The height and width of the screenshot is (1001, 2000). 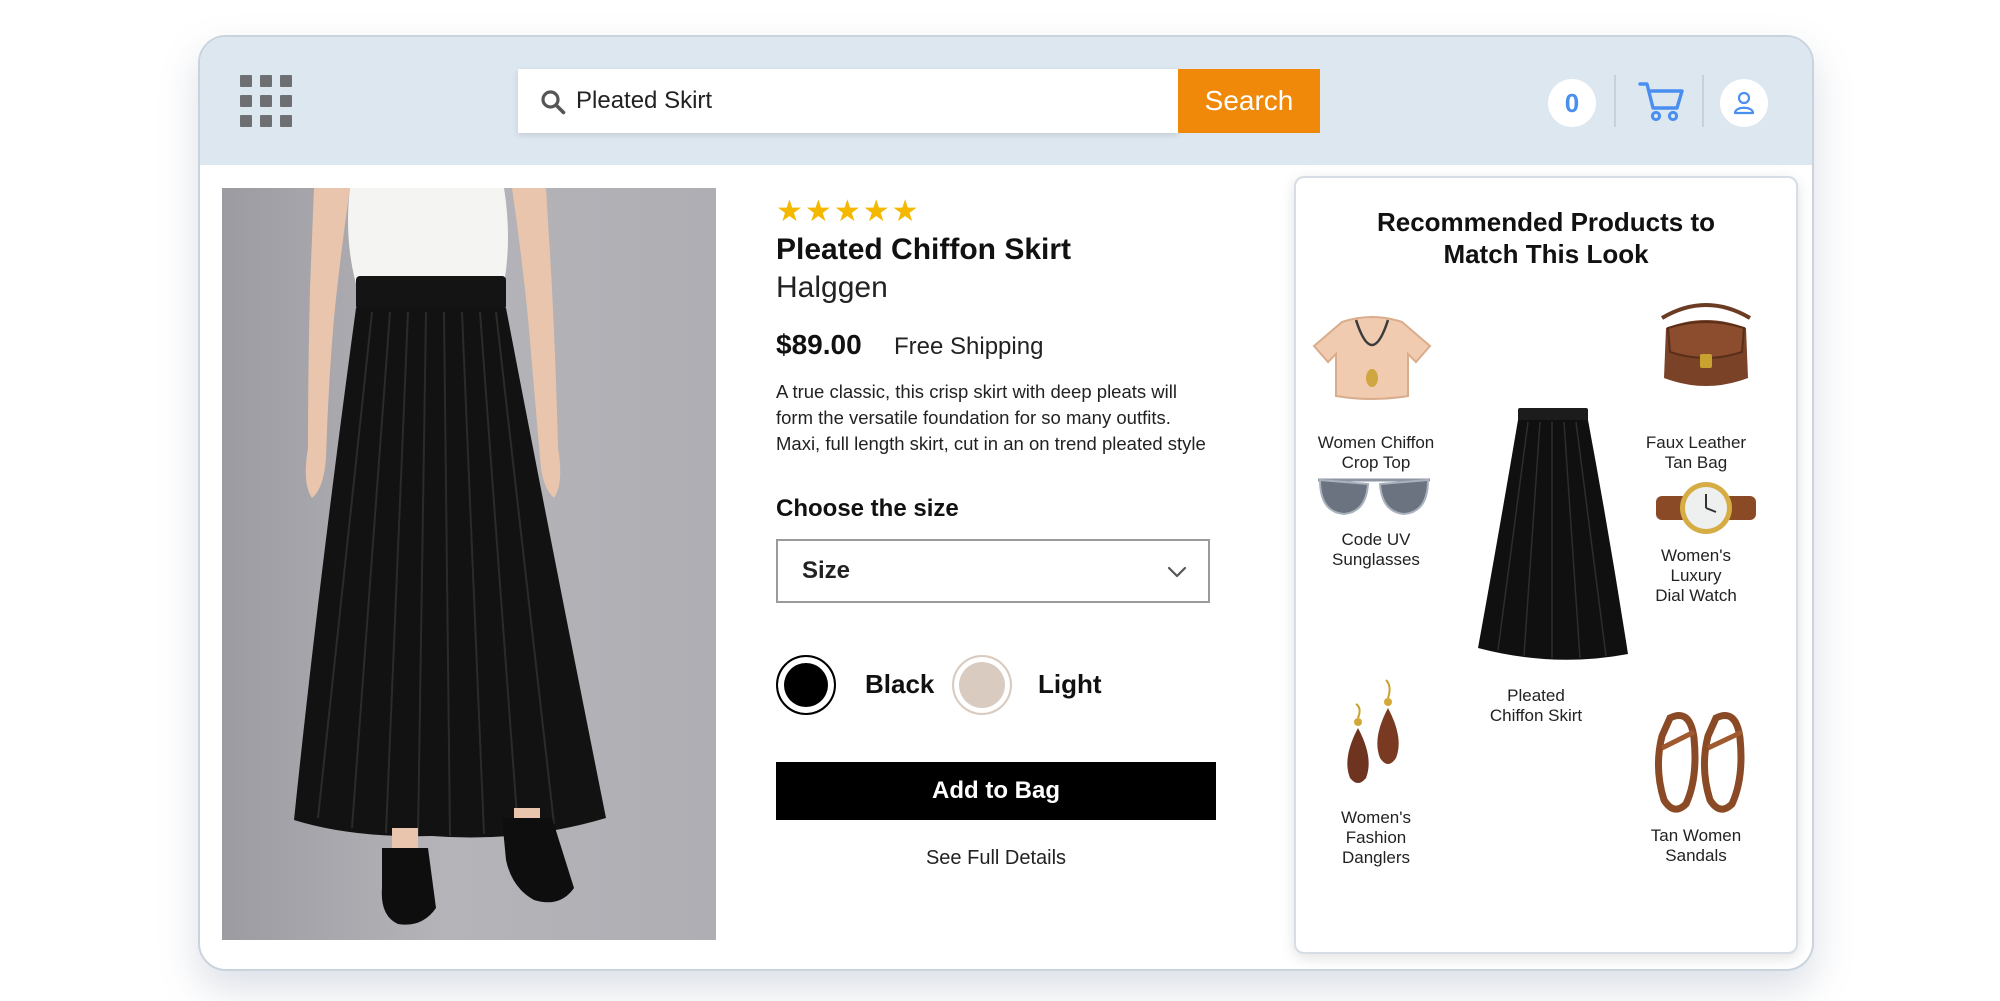 What do you see at coordinates (1696, 452) in the screenshot?
I see `reco-label: Faux Leather Tan Bag` at bounding box center [1696, 452].